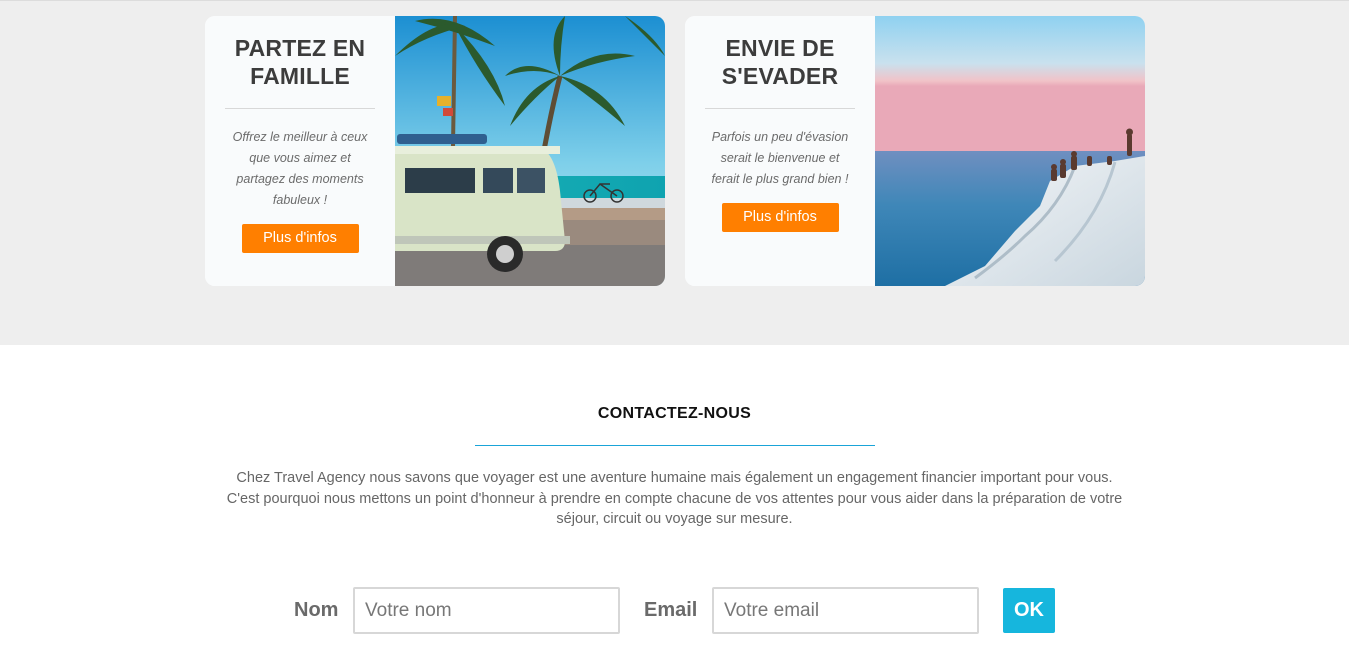  Describe the element at coordinates (780, 48) in the screenshot. I see `card-title-line: ENVIE DE` at that location.